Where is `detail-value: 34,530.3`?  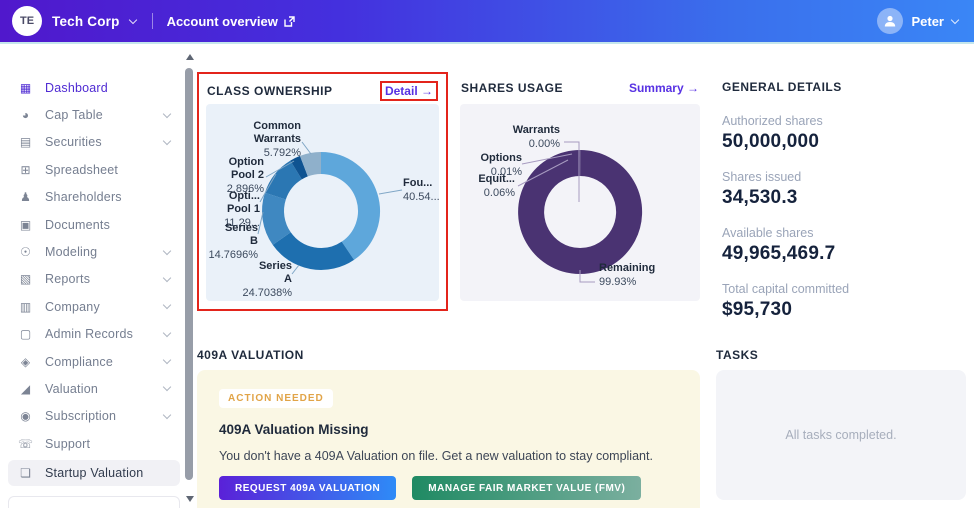 detail-value: 34,530.3 is located at coordinates (760, 197).